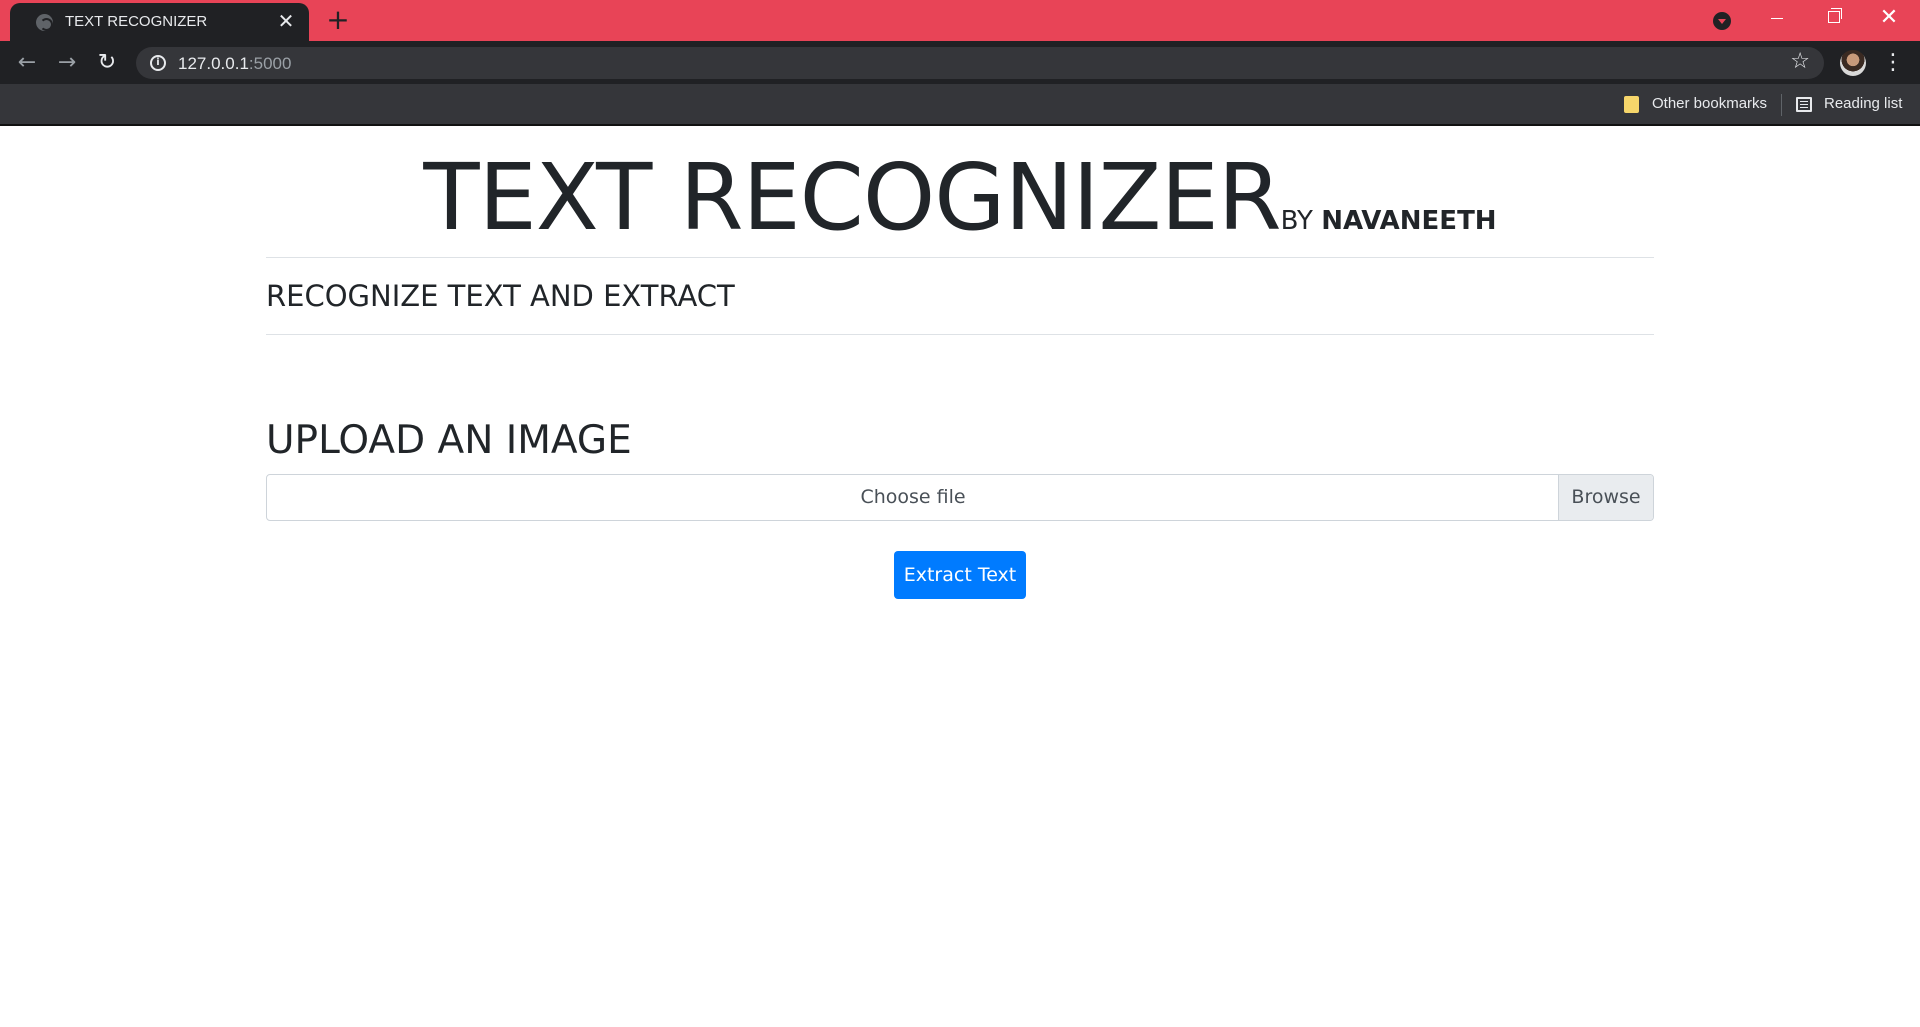  What do you see at coordinates (158, 63) in the screenshot?
I see `site-info-icon: i` at bounding box center [158, 63].